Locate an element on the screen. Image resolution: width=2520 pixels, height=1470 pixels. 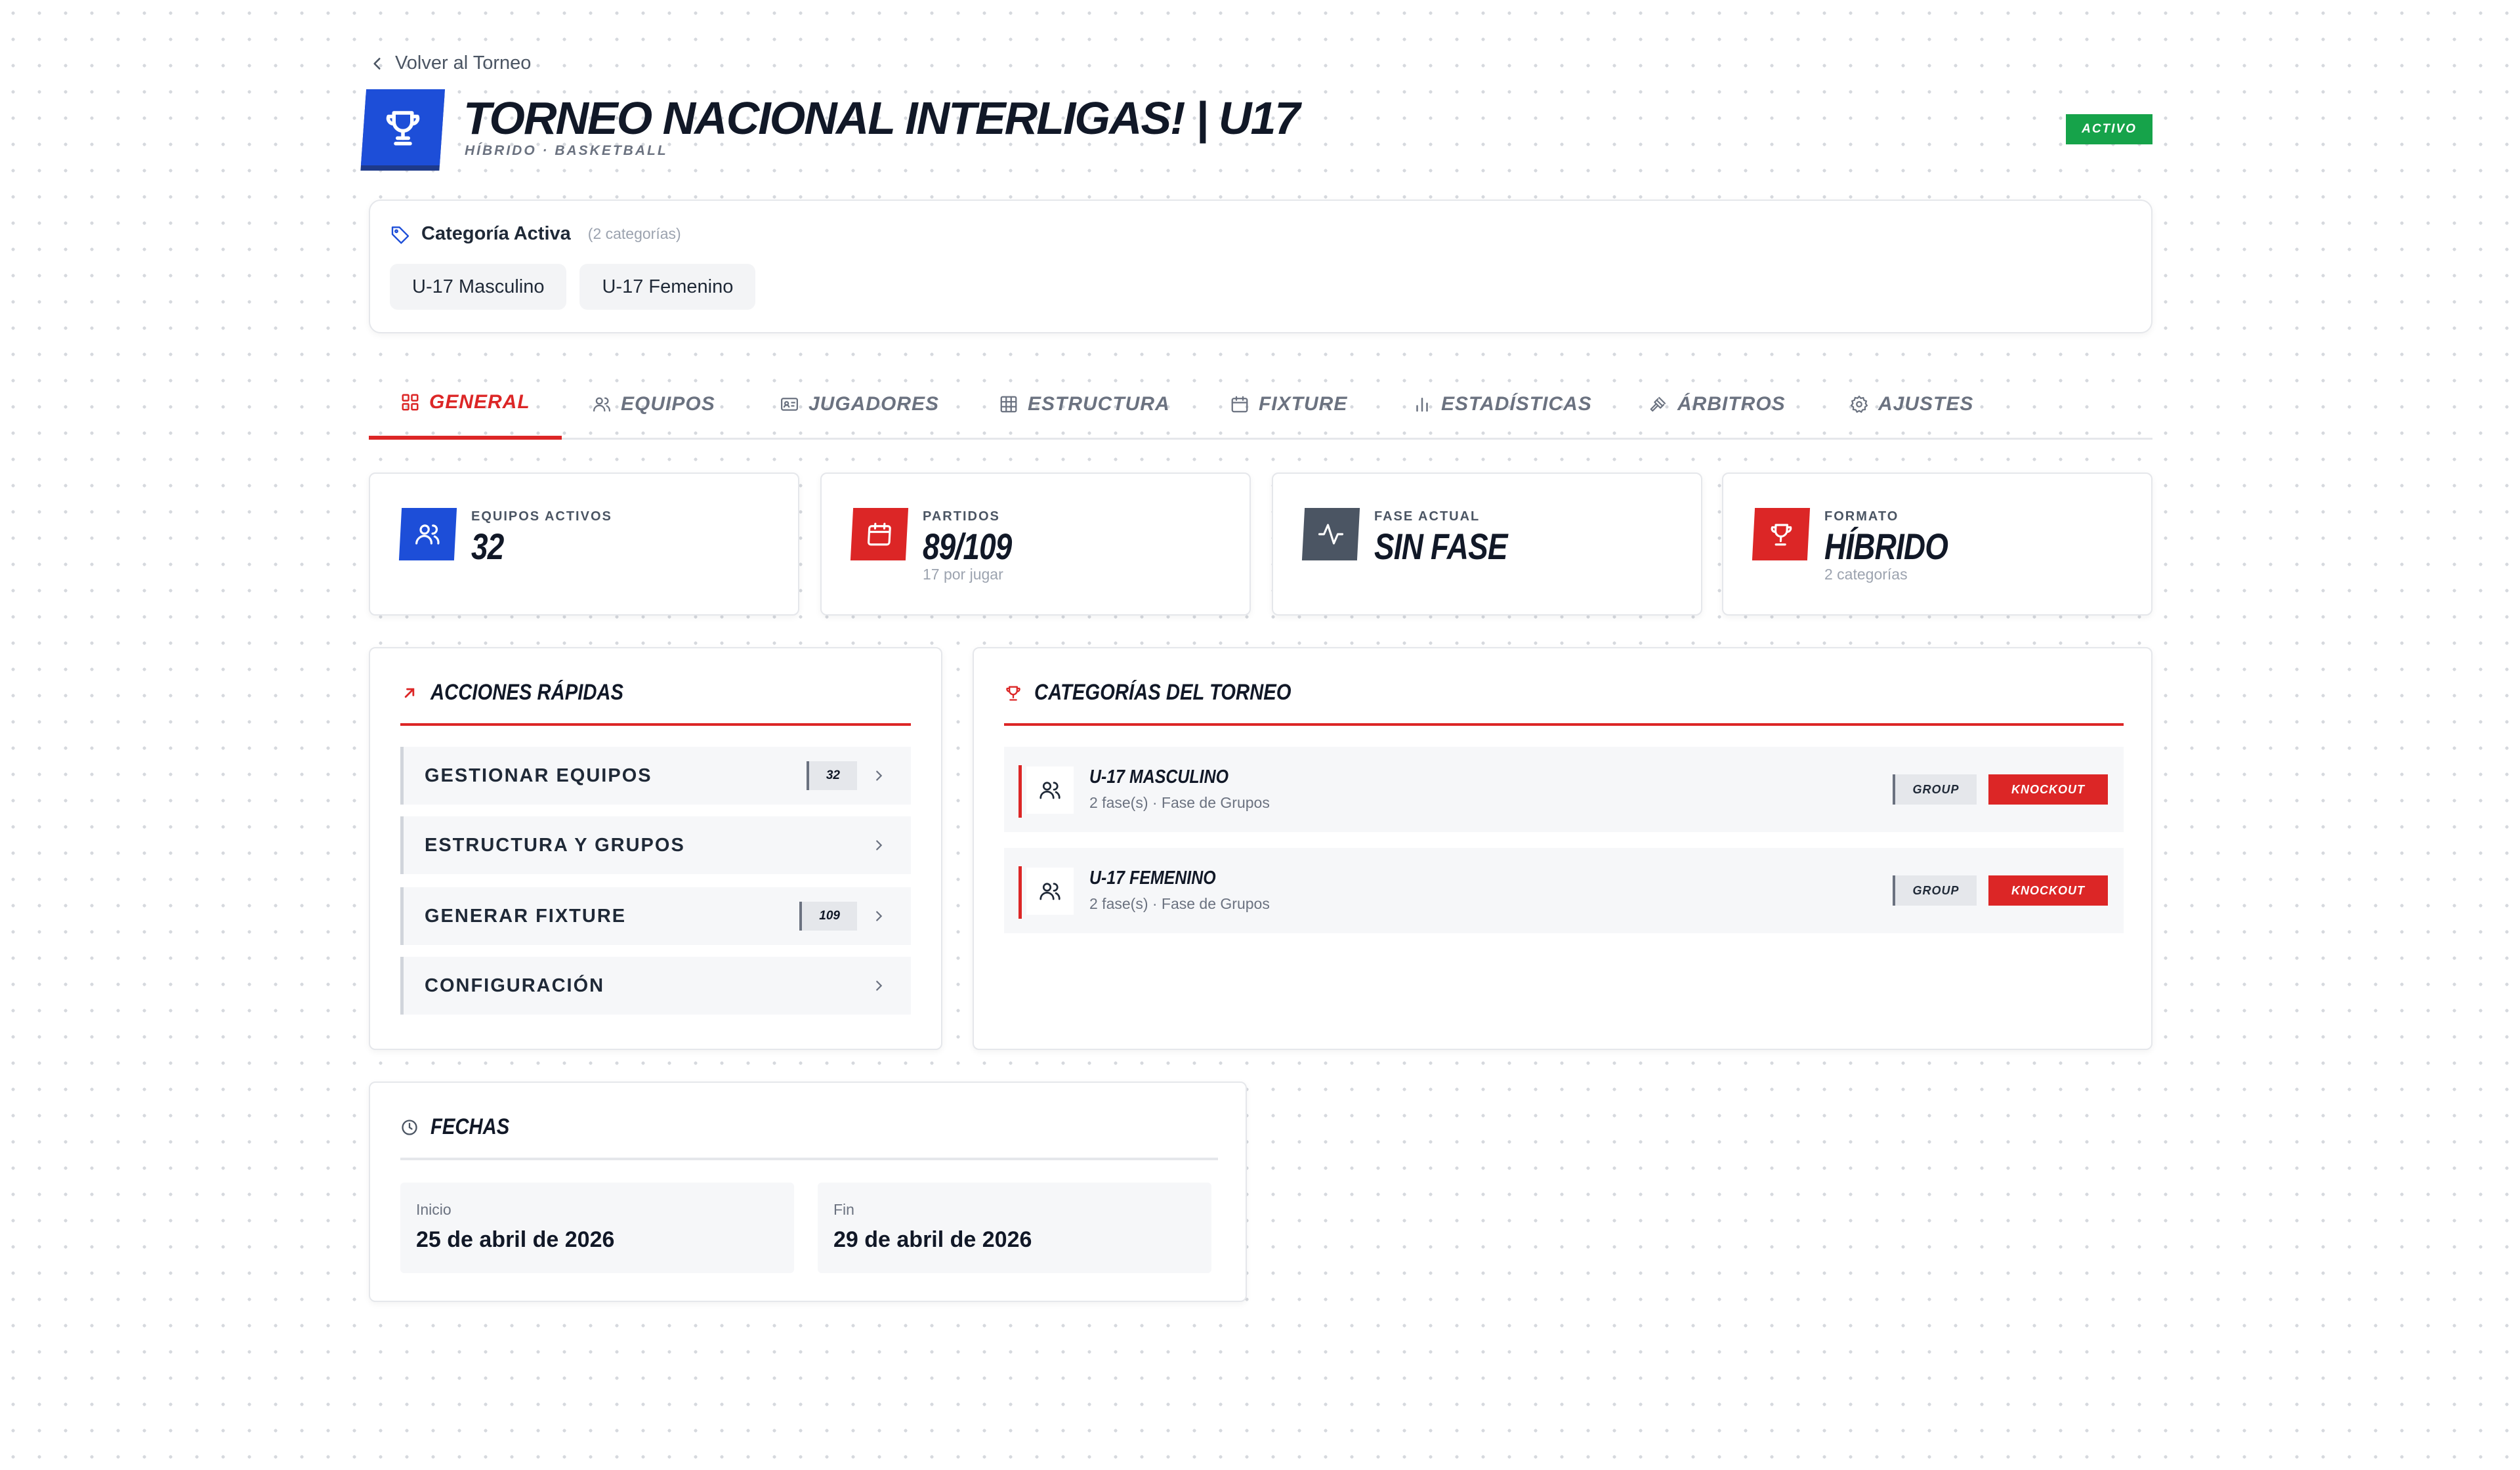
quick-action-label: GESTIONAR EQUIPOS is located at coordinates (538, 775).